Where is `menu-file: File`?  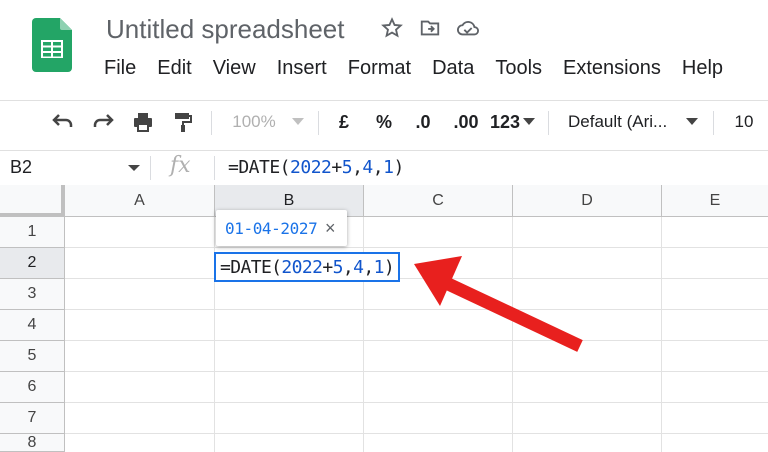 menu-file: File is located at coordinates (120, 68).